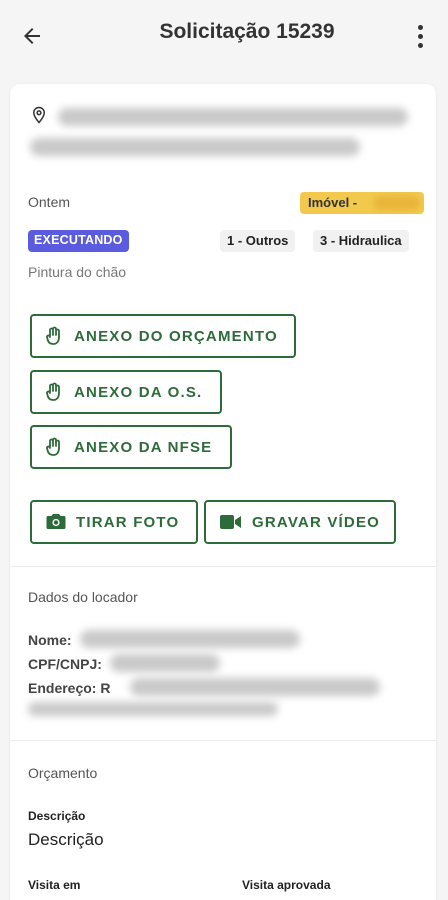  I want to click on request-date: Ontem, so click(49, 202).